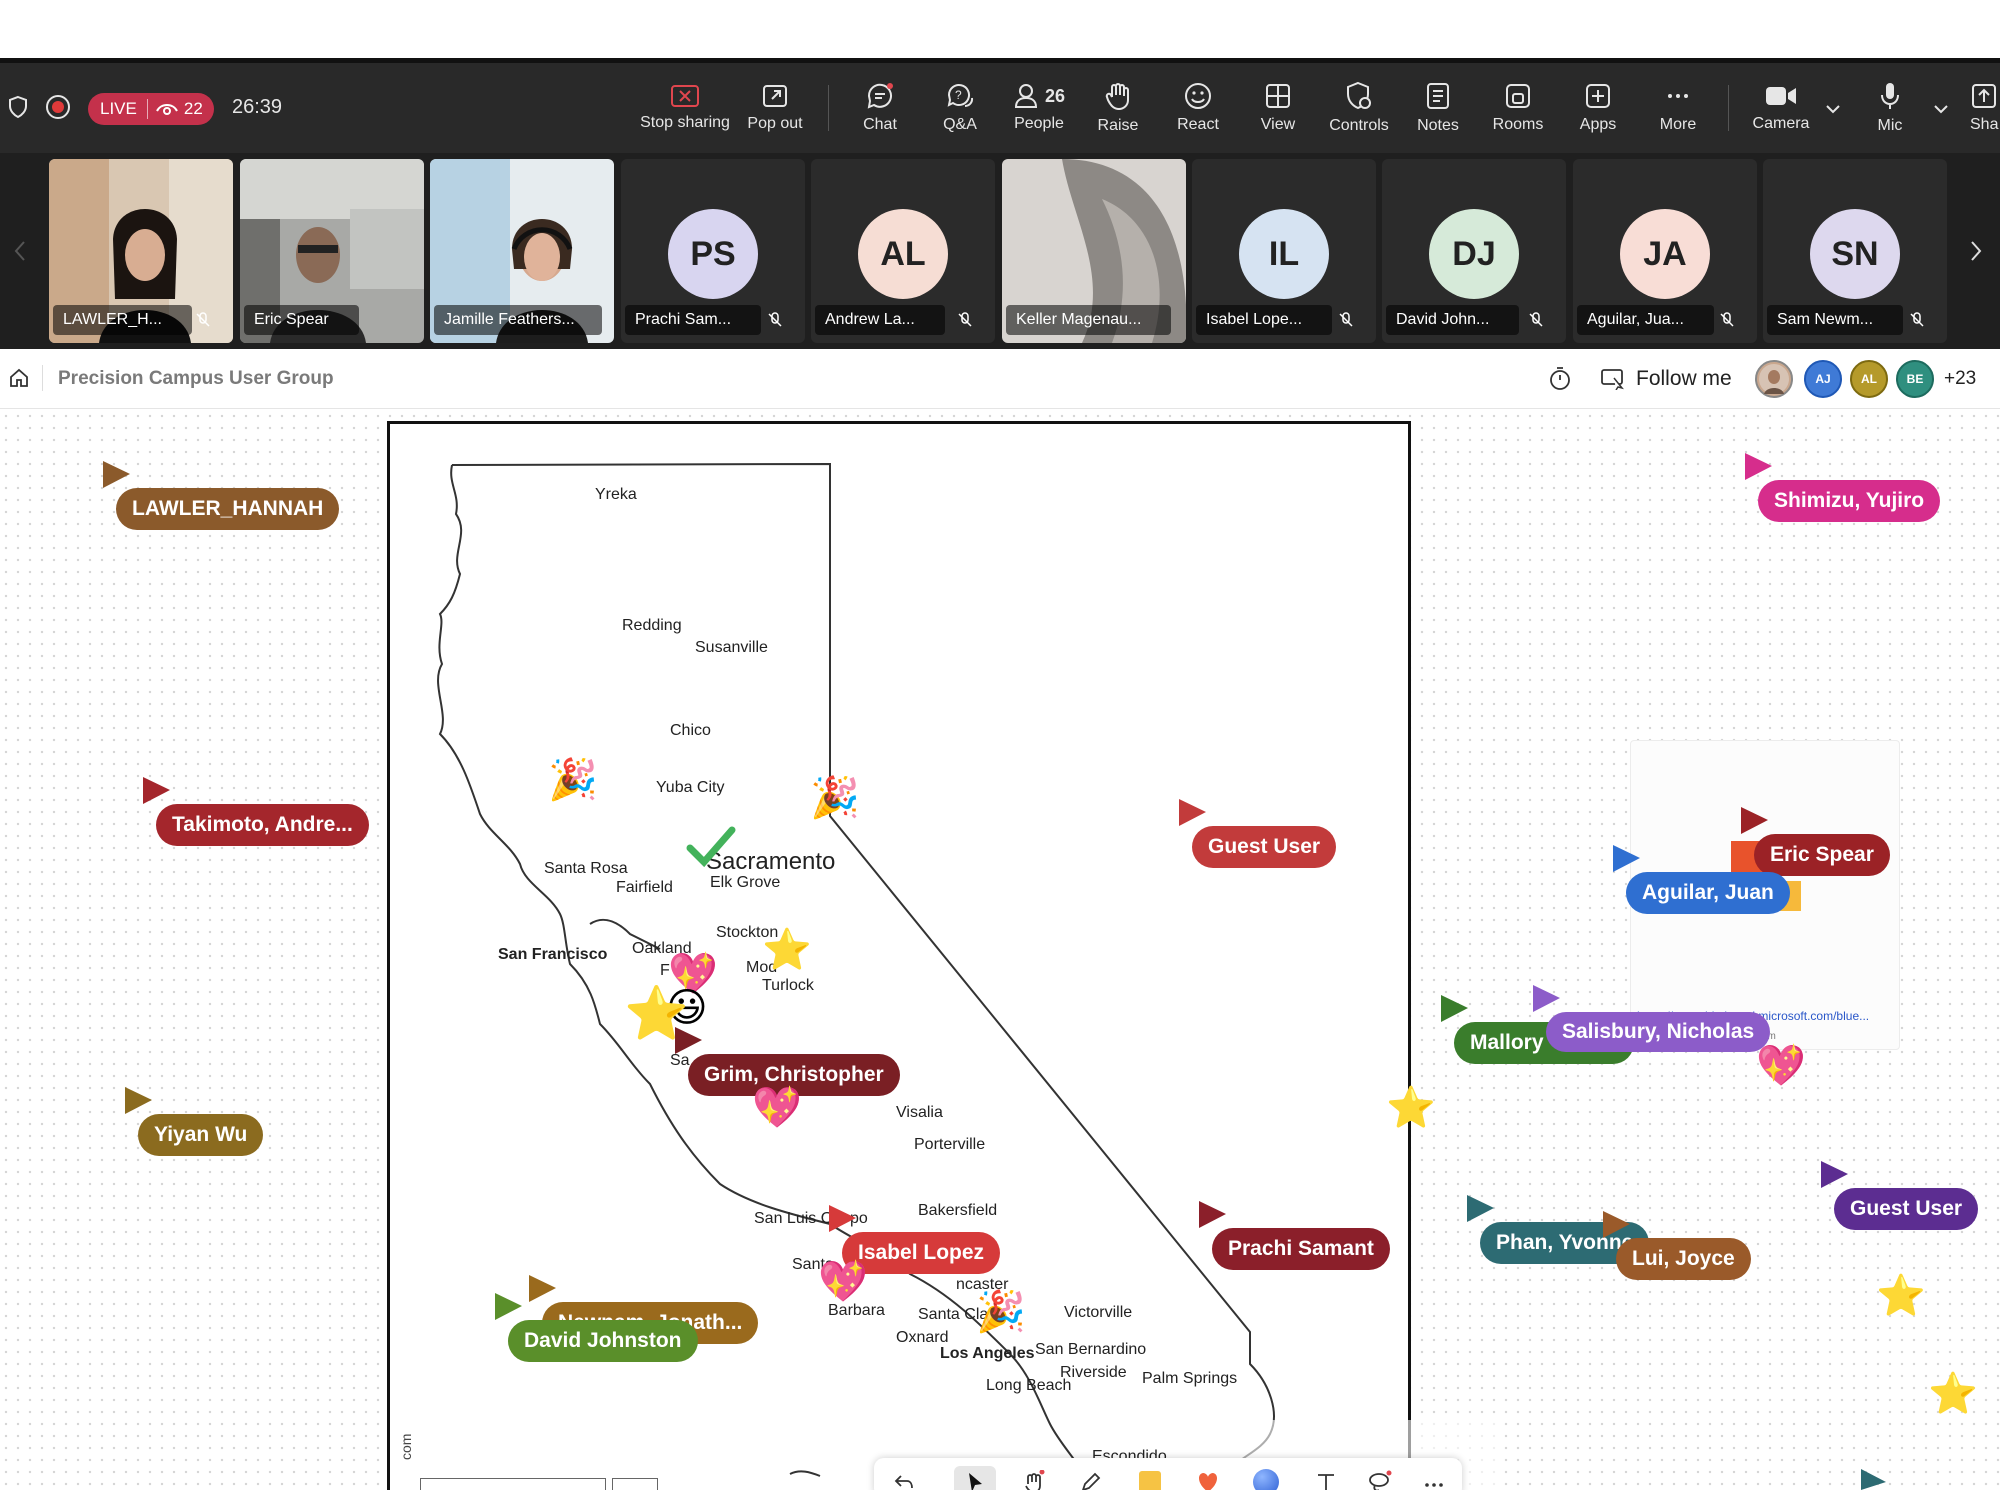 The image size is (2000, 1490). What do you see at coordinates (1518, 108) in the screenshot?
I see `rooms-button: Rooms` at bounding box center [1518, 108].